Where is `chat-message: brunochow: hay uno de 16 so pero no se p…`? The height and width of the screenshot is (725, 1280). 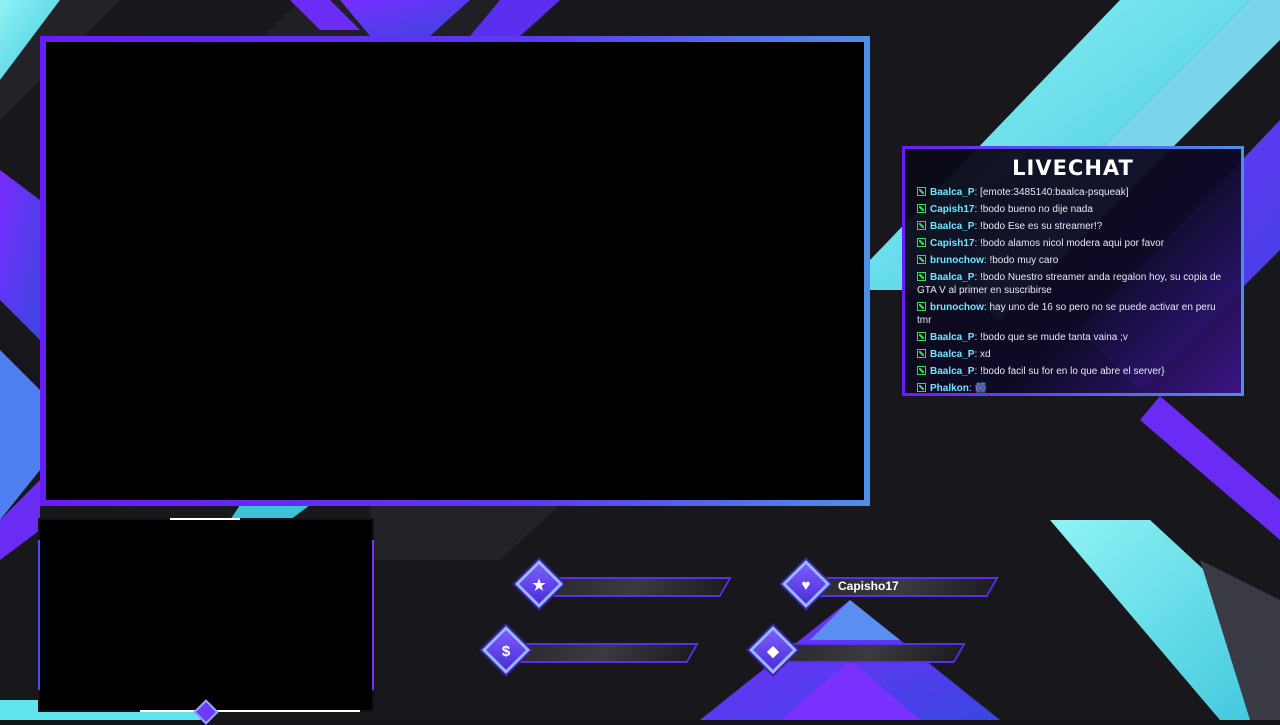 chat-message: brunochow: hay uno de 16 so pero no se p… is located at coordinates (1073, 314).